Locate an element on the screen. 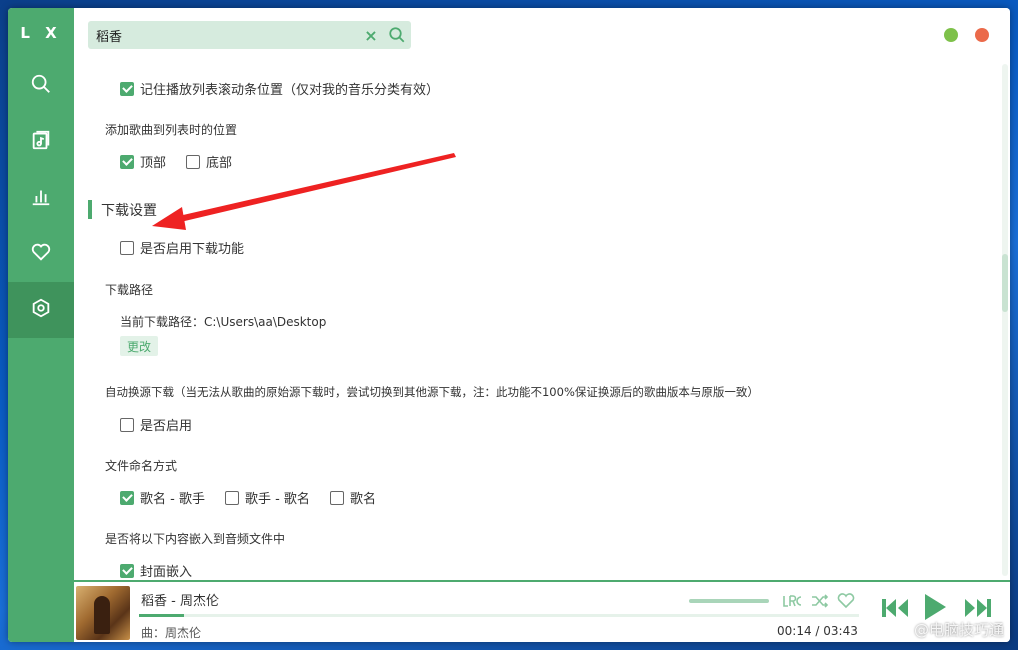 The width and height of the screenshot is (1018, 650). enable-download-label: 是否启用下载功能 is located at coordinates (192, 249).